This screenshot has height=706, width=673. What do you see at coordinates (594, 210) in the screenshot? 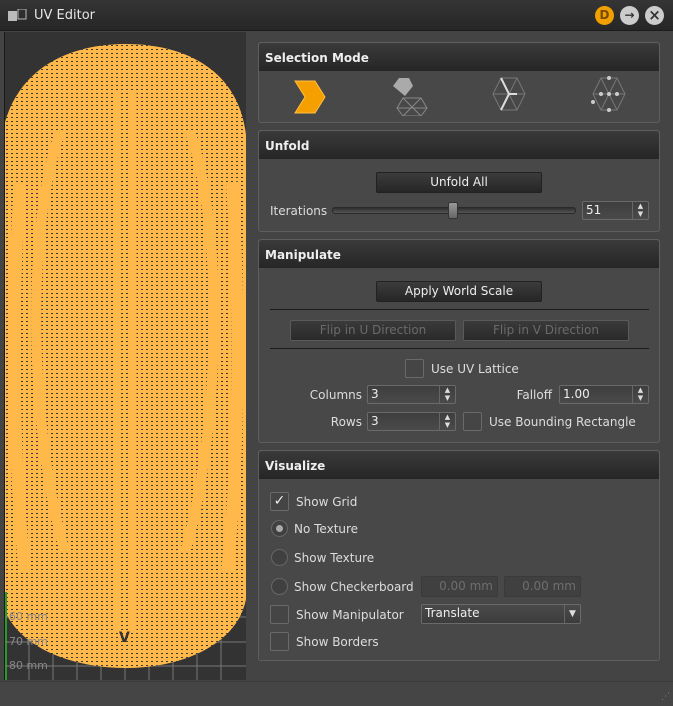
I see `iterations-value: 51` at bounding box center [594, 210].